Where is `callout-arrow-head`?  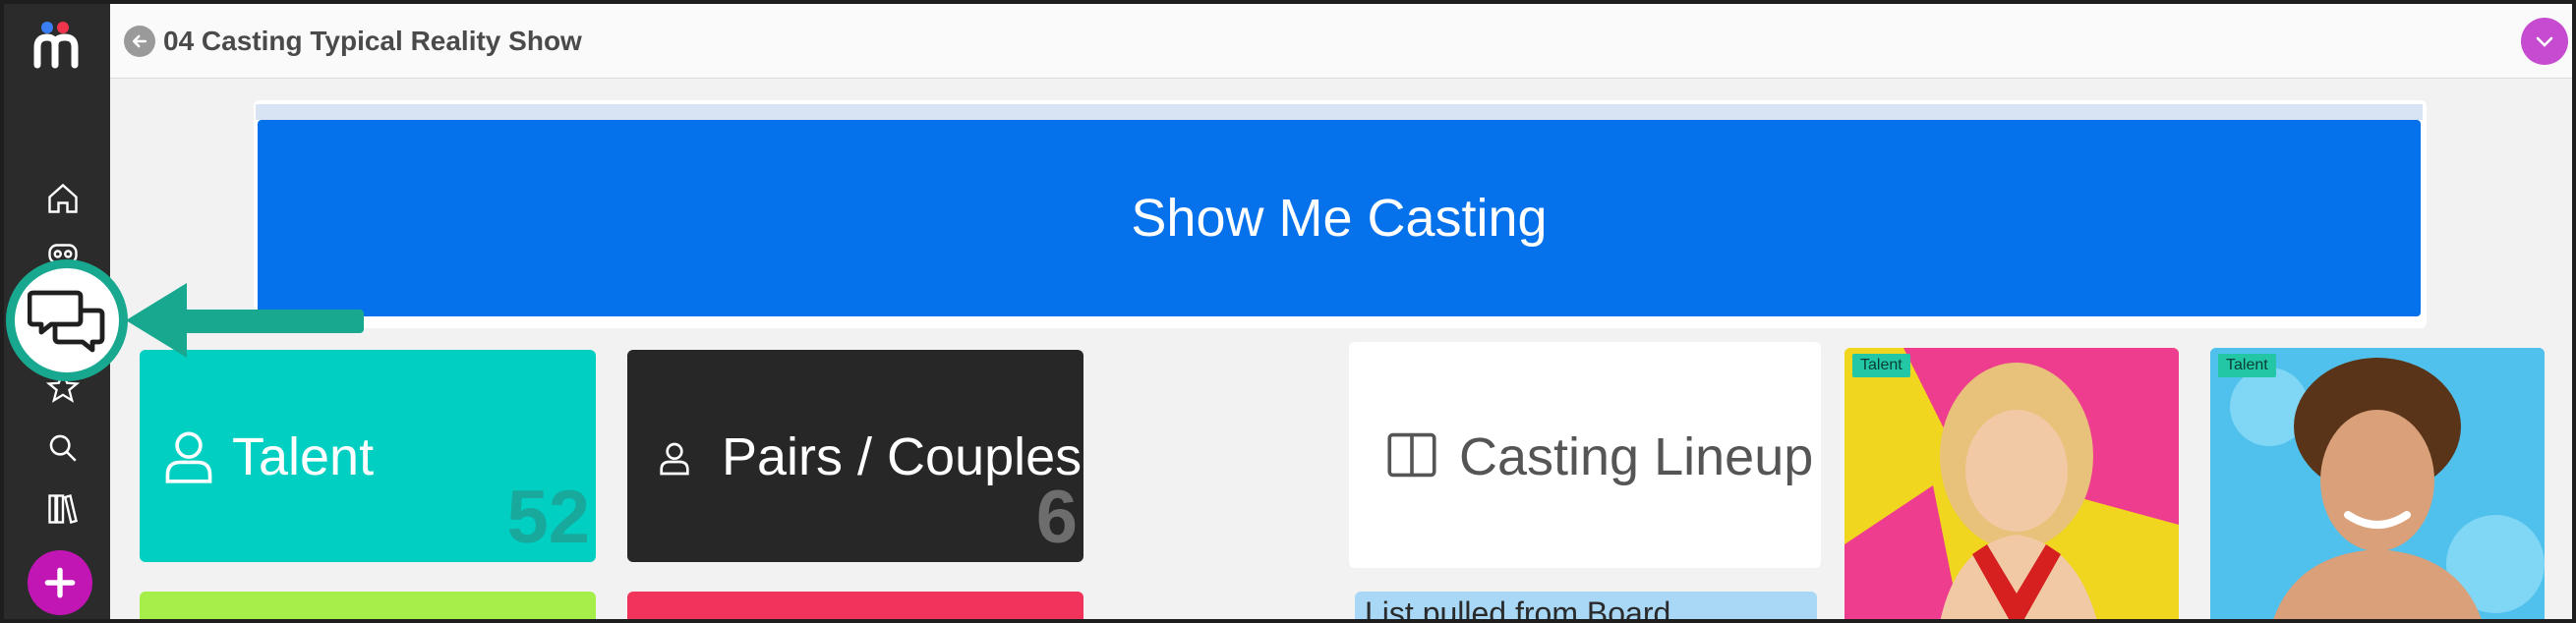
callout-arrow-head is located at coordinates (156, 320).